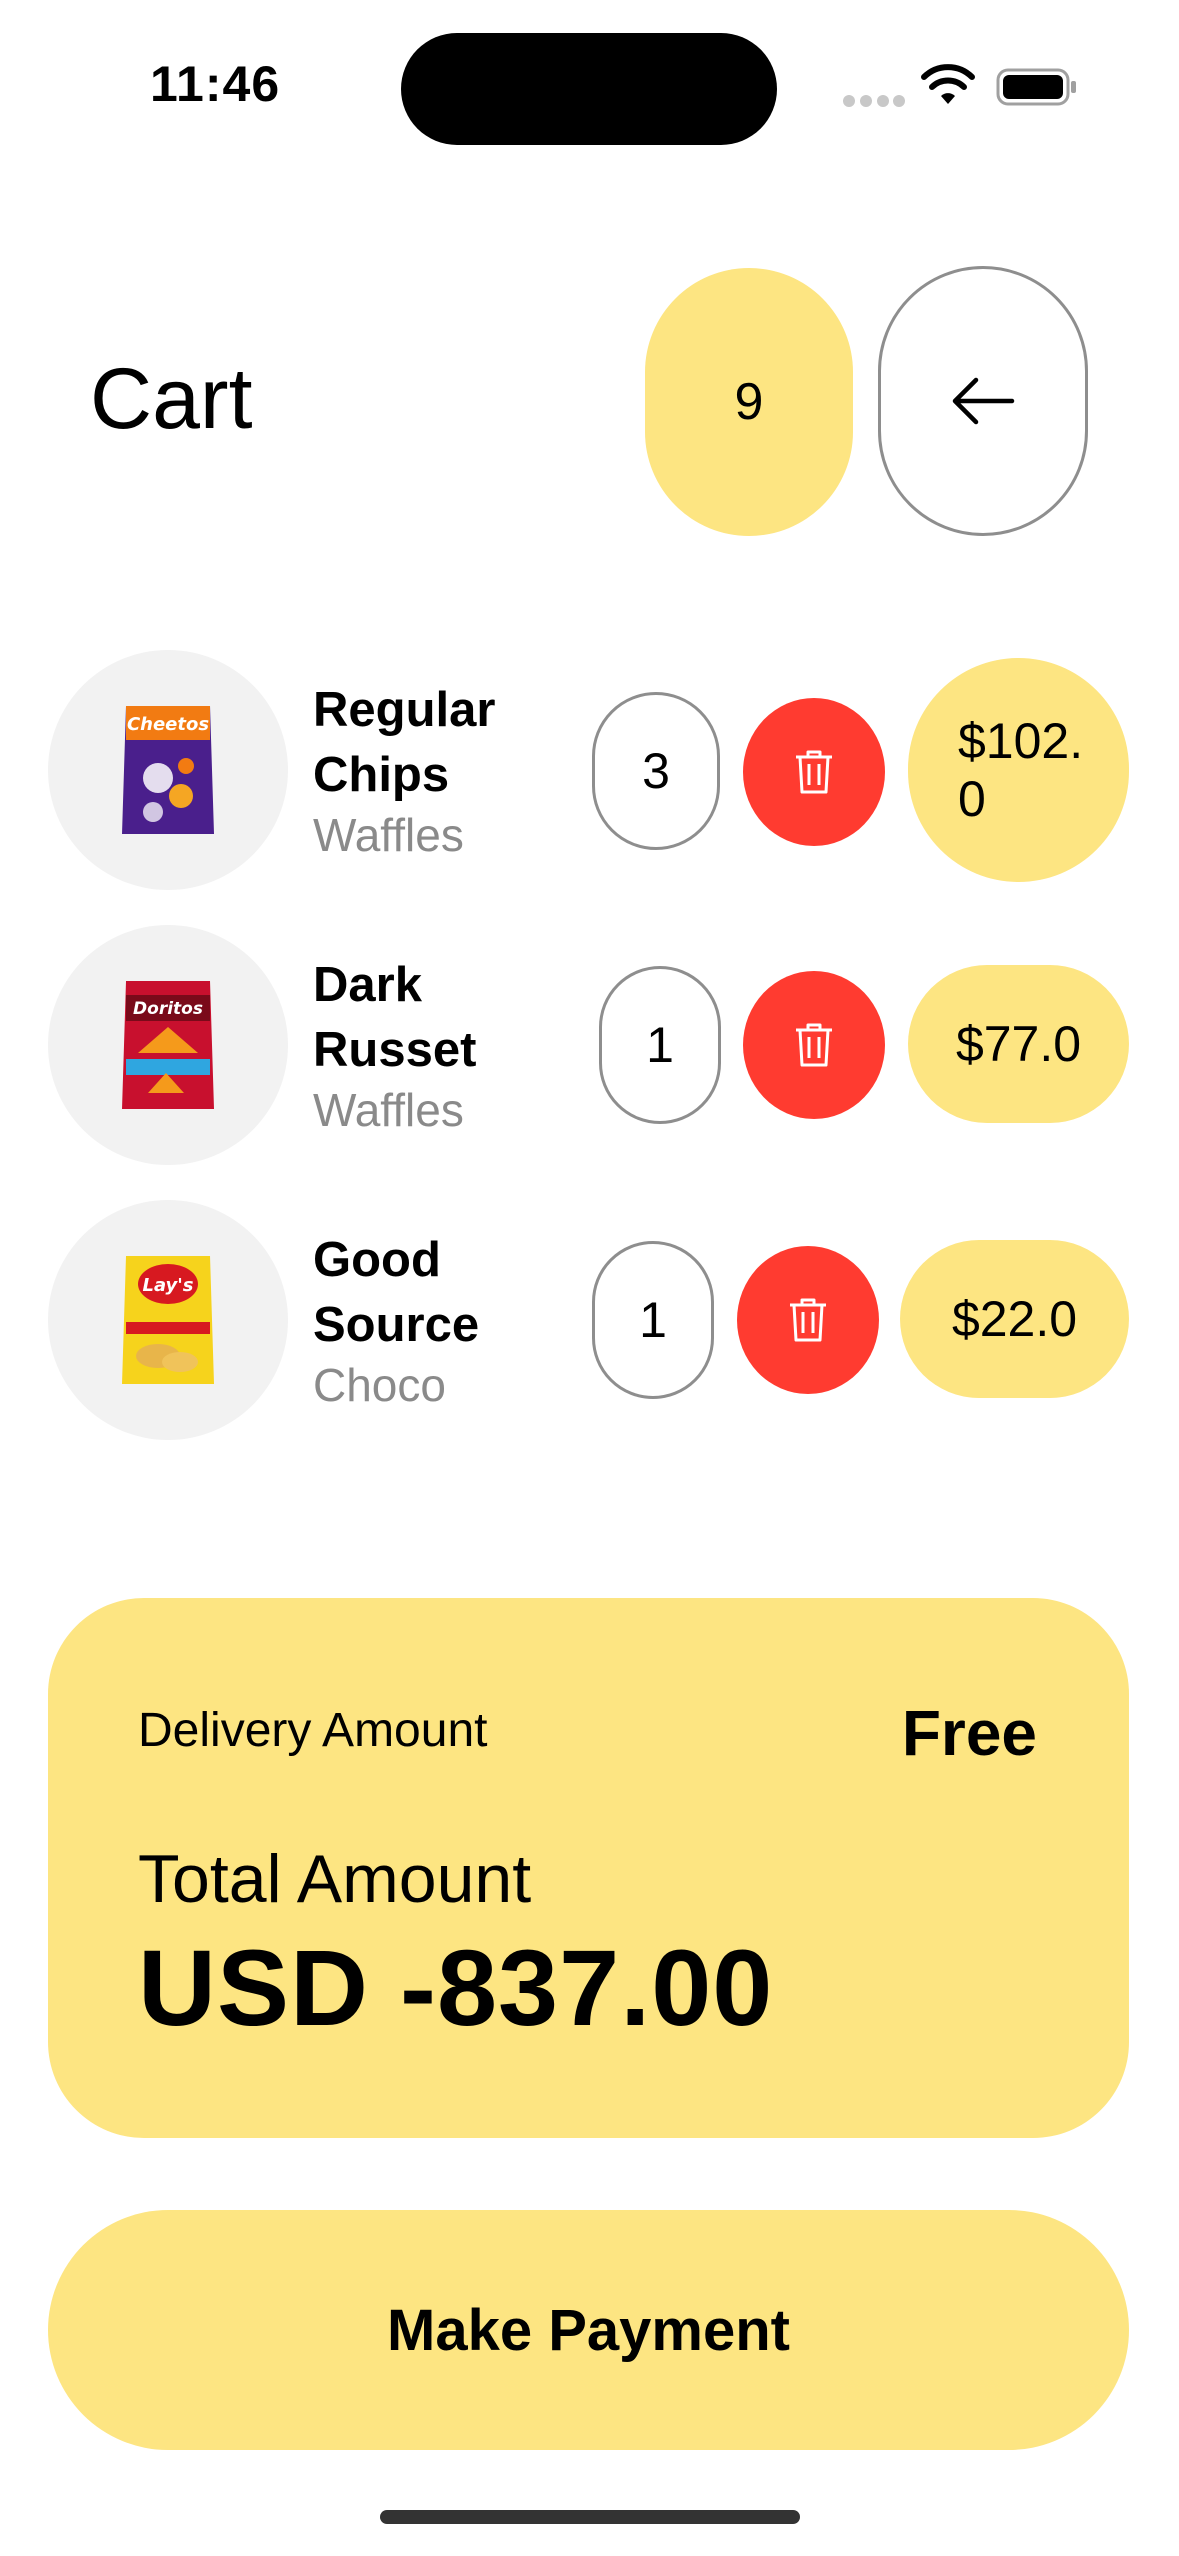 This screenshot has height=2556, width=1179. I want to click on arrow-left-icon, so click(983, 401).